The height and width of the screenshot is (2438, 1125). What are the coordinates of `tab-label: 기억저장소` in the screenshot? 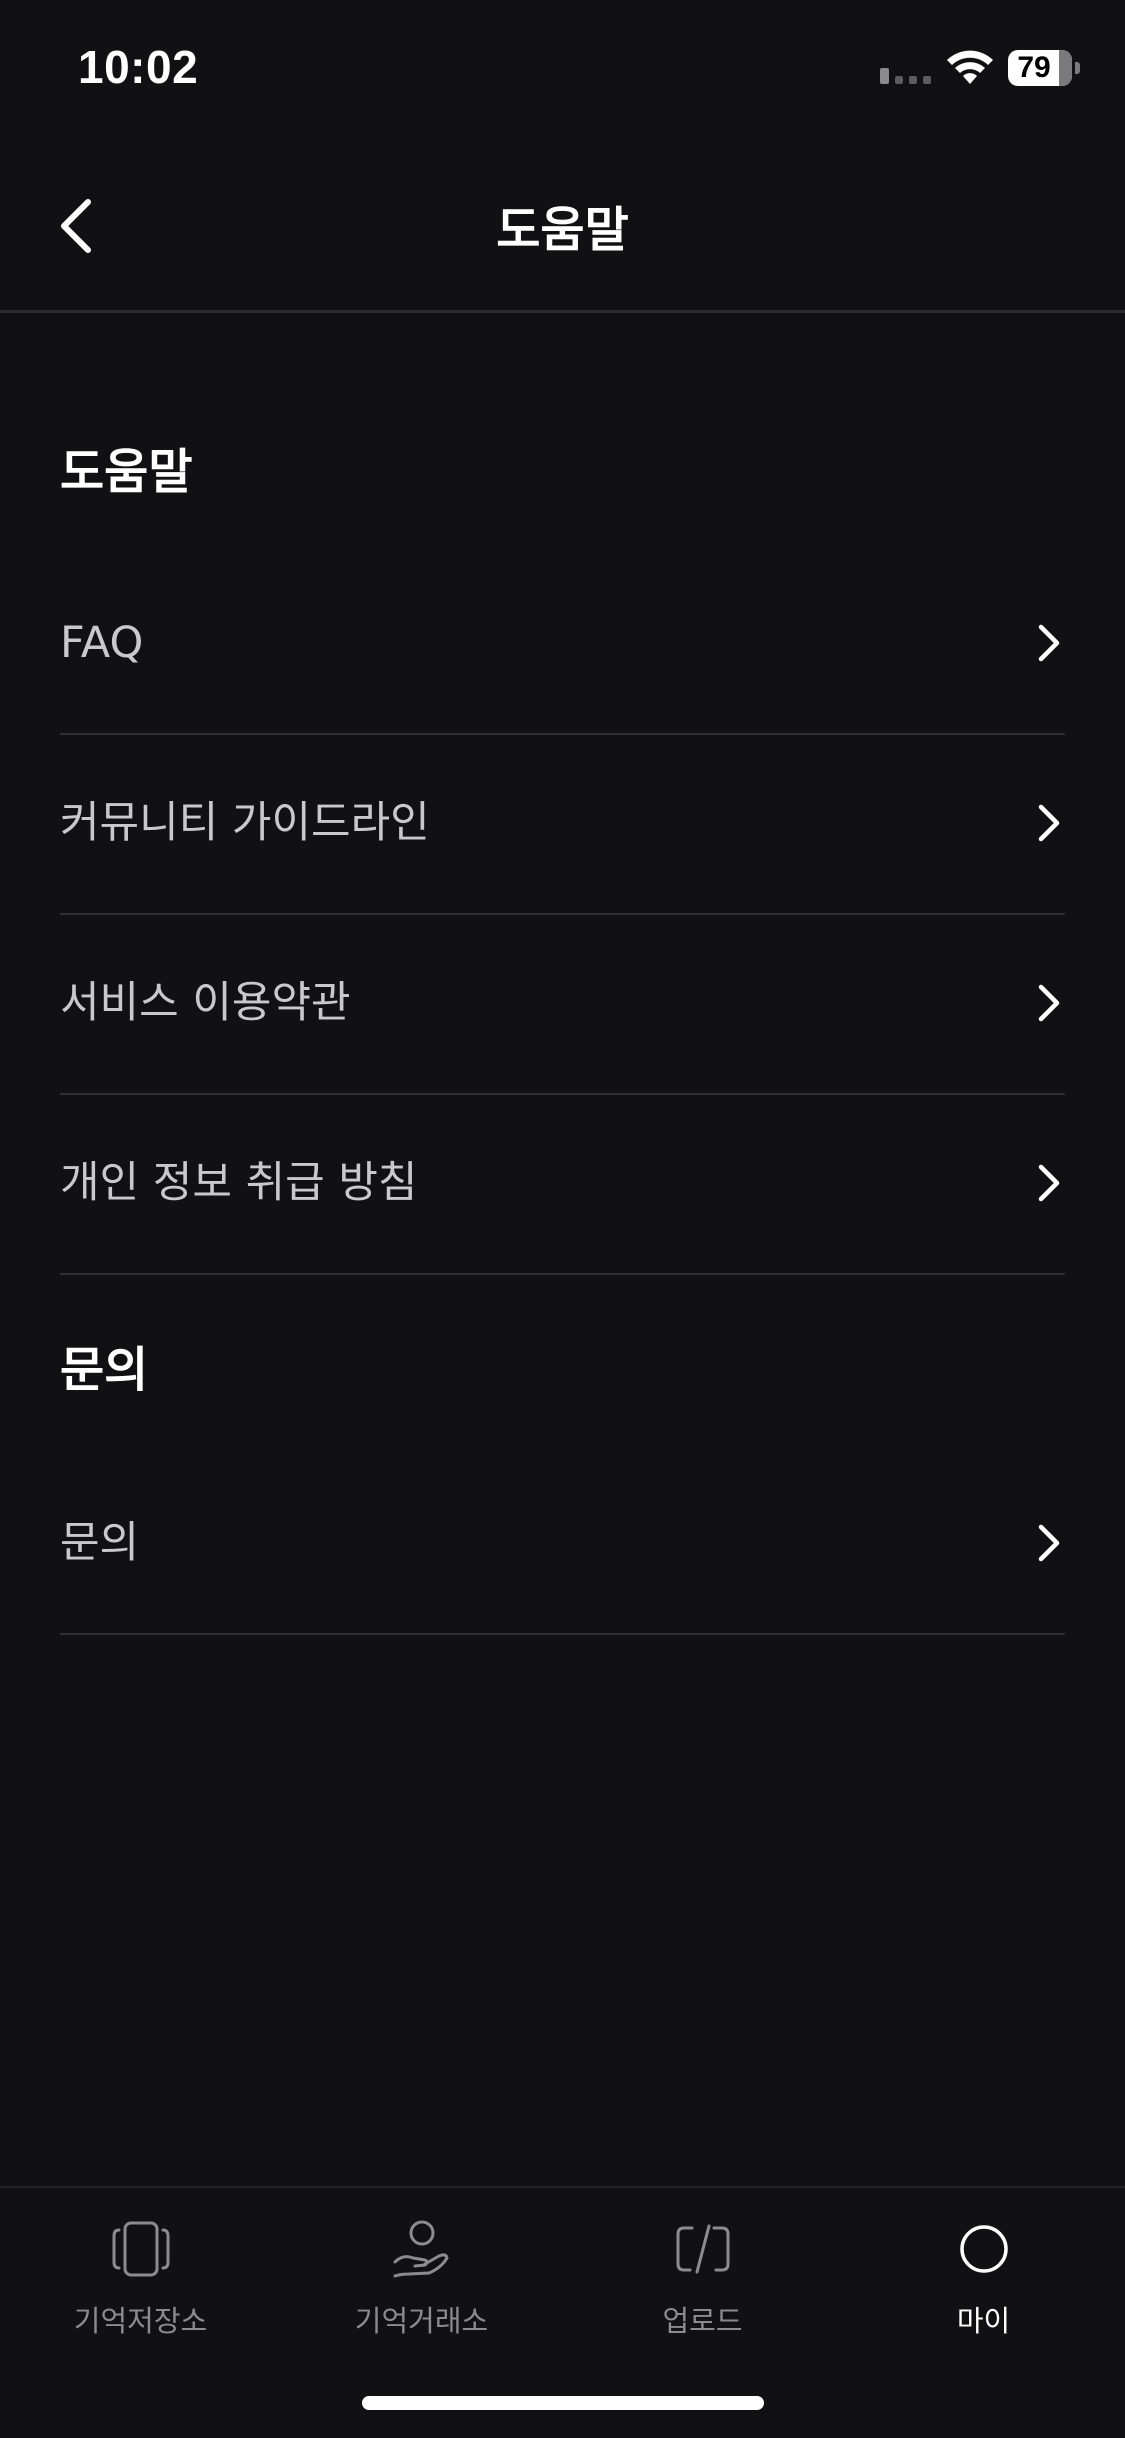 It's located at (140, 2321).